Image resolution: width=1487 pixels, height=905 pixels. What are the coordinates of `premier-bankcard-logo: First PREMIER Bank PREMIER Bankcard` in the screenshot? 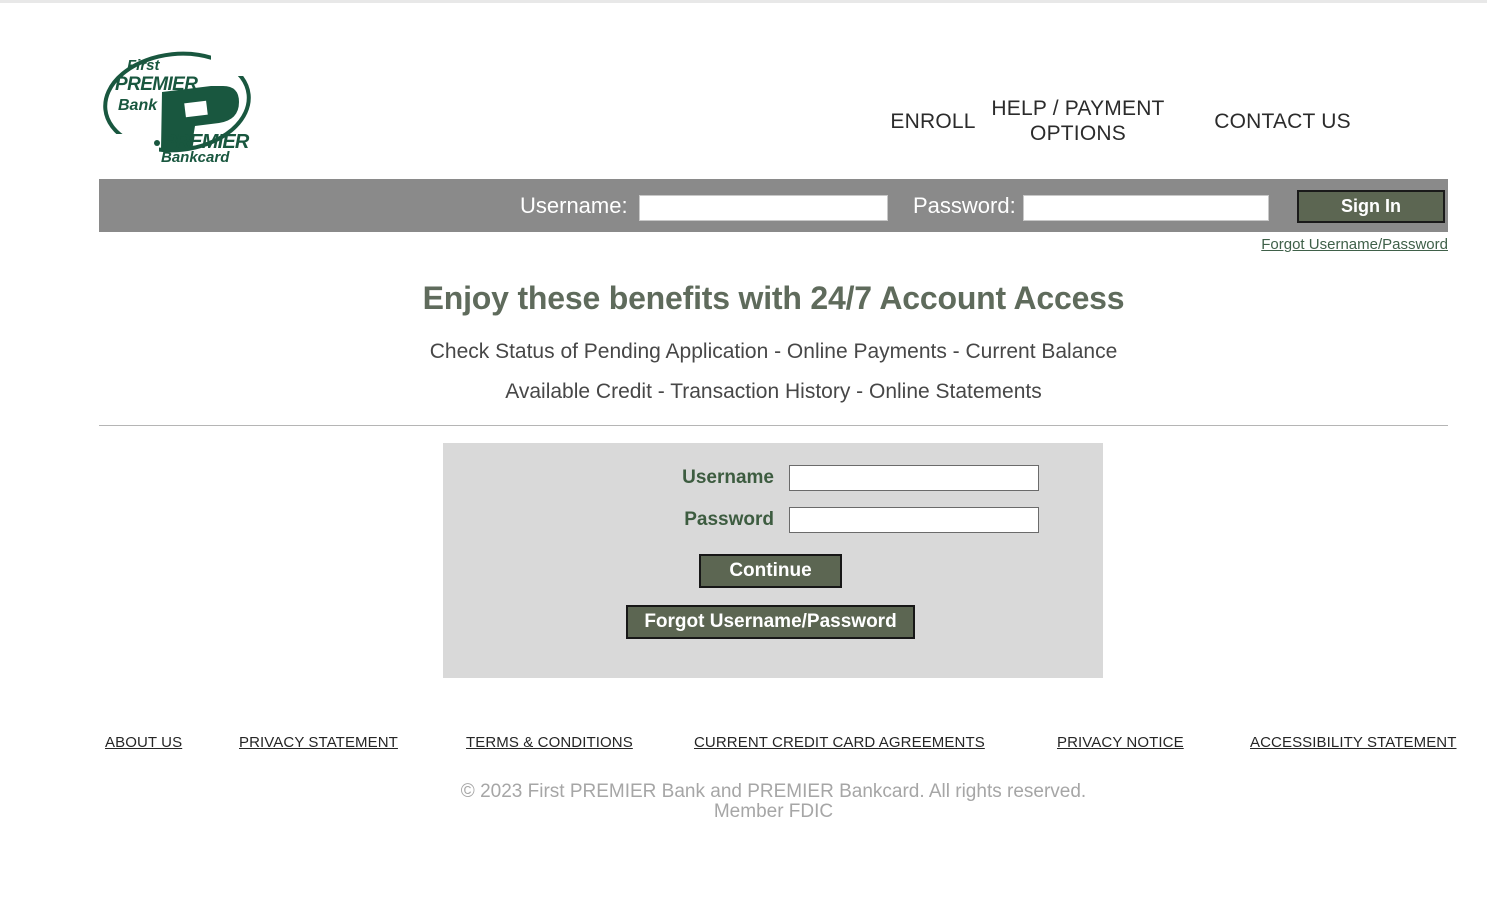 It's located at (179, 106).